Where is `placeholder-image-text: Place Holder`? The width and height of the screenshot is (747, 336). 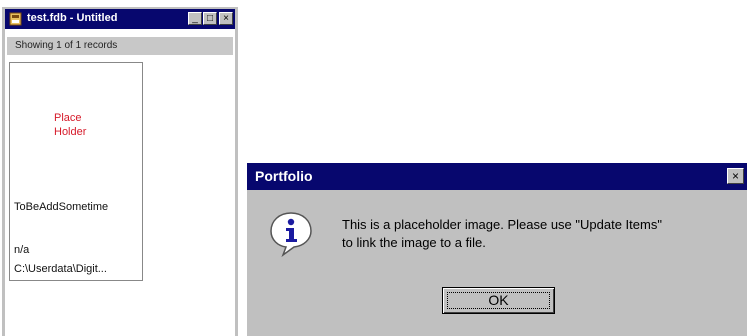
placeholder-image-text: Place Holder is located at coordinates (70, 125).